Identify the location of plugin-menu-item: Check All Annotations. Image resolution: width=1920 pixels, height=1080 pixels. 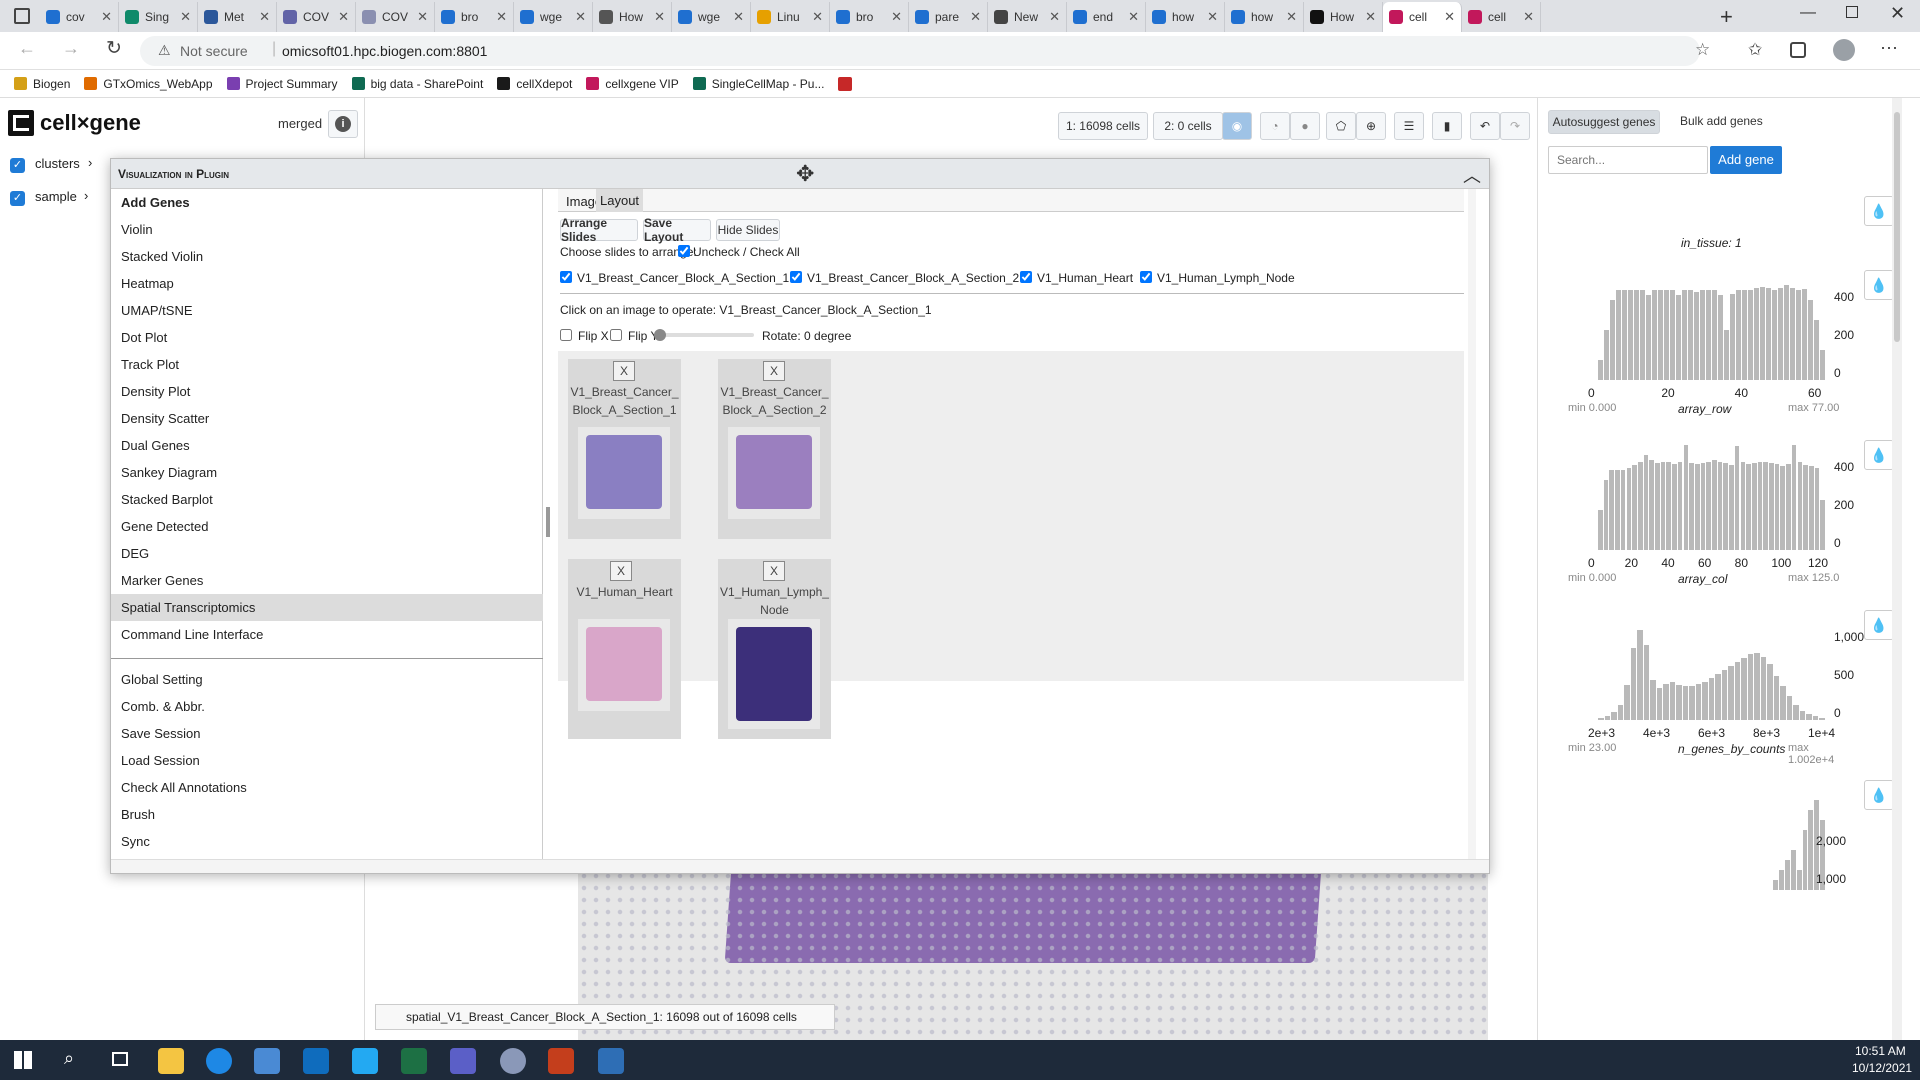
(327, 787).